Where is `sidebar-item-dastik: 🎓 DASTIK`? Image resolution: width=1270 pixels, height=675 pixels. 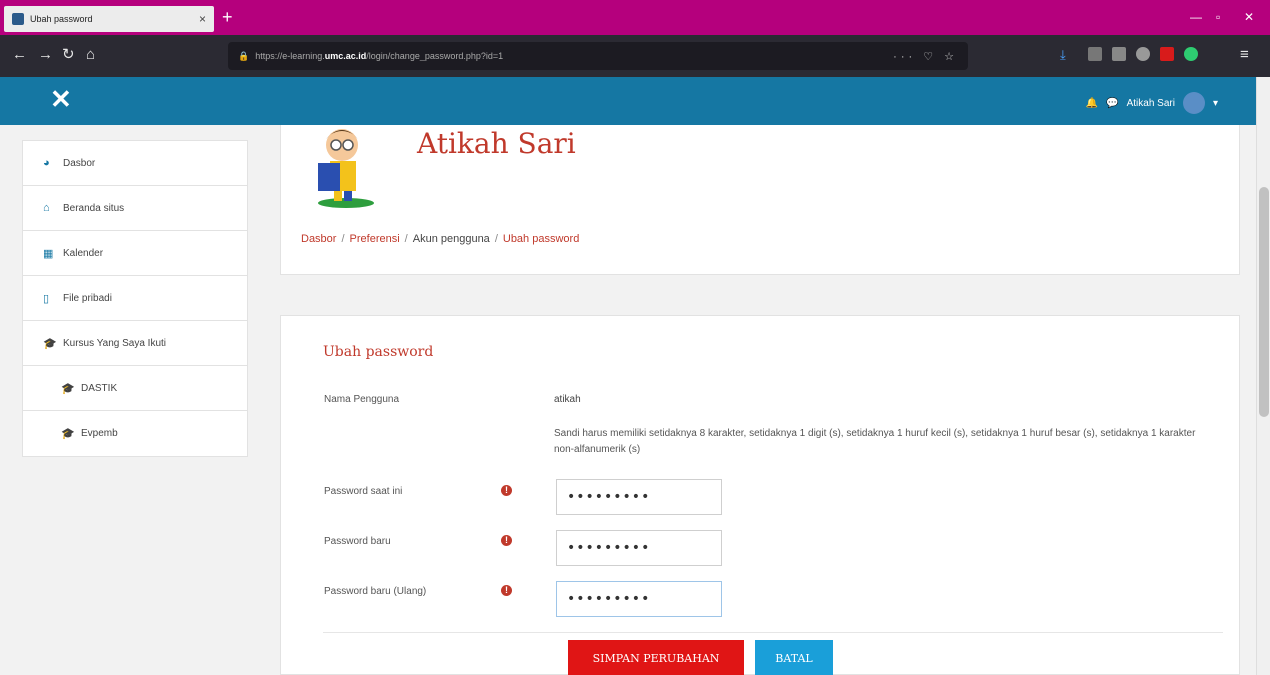 sidebar-item-dastik: 🎓 DASTIK is located at coordinates (135, 388).